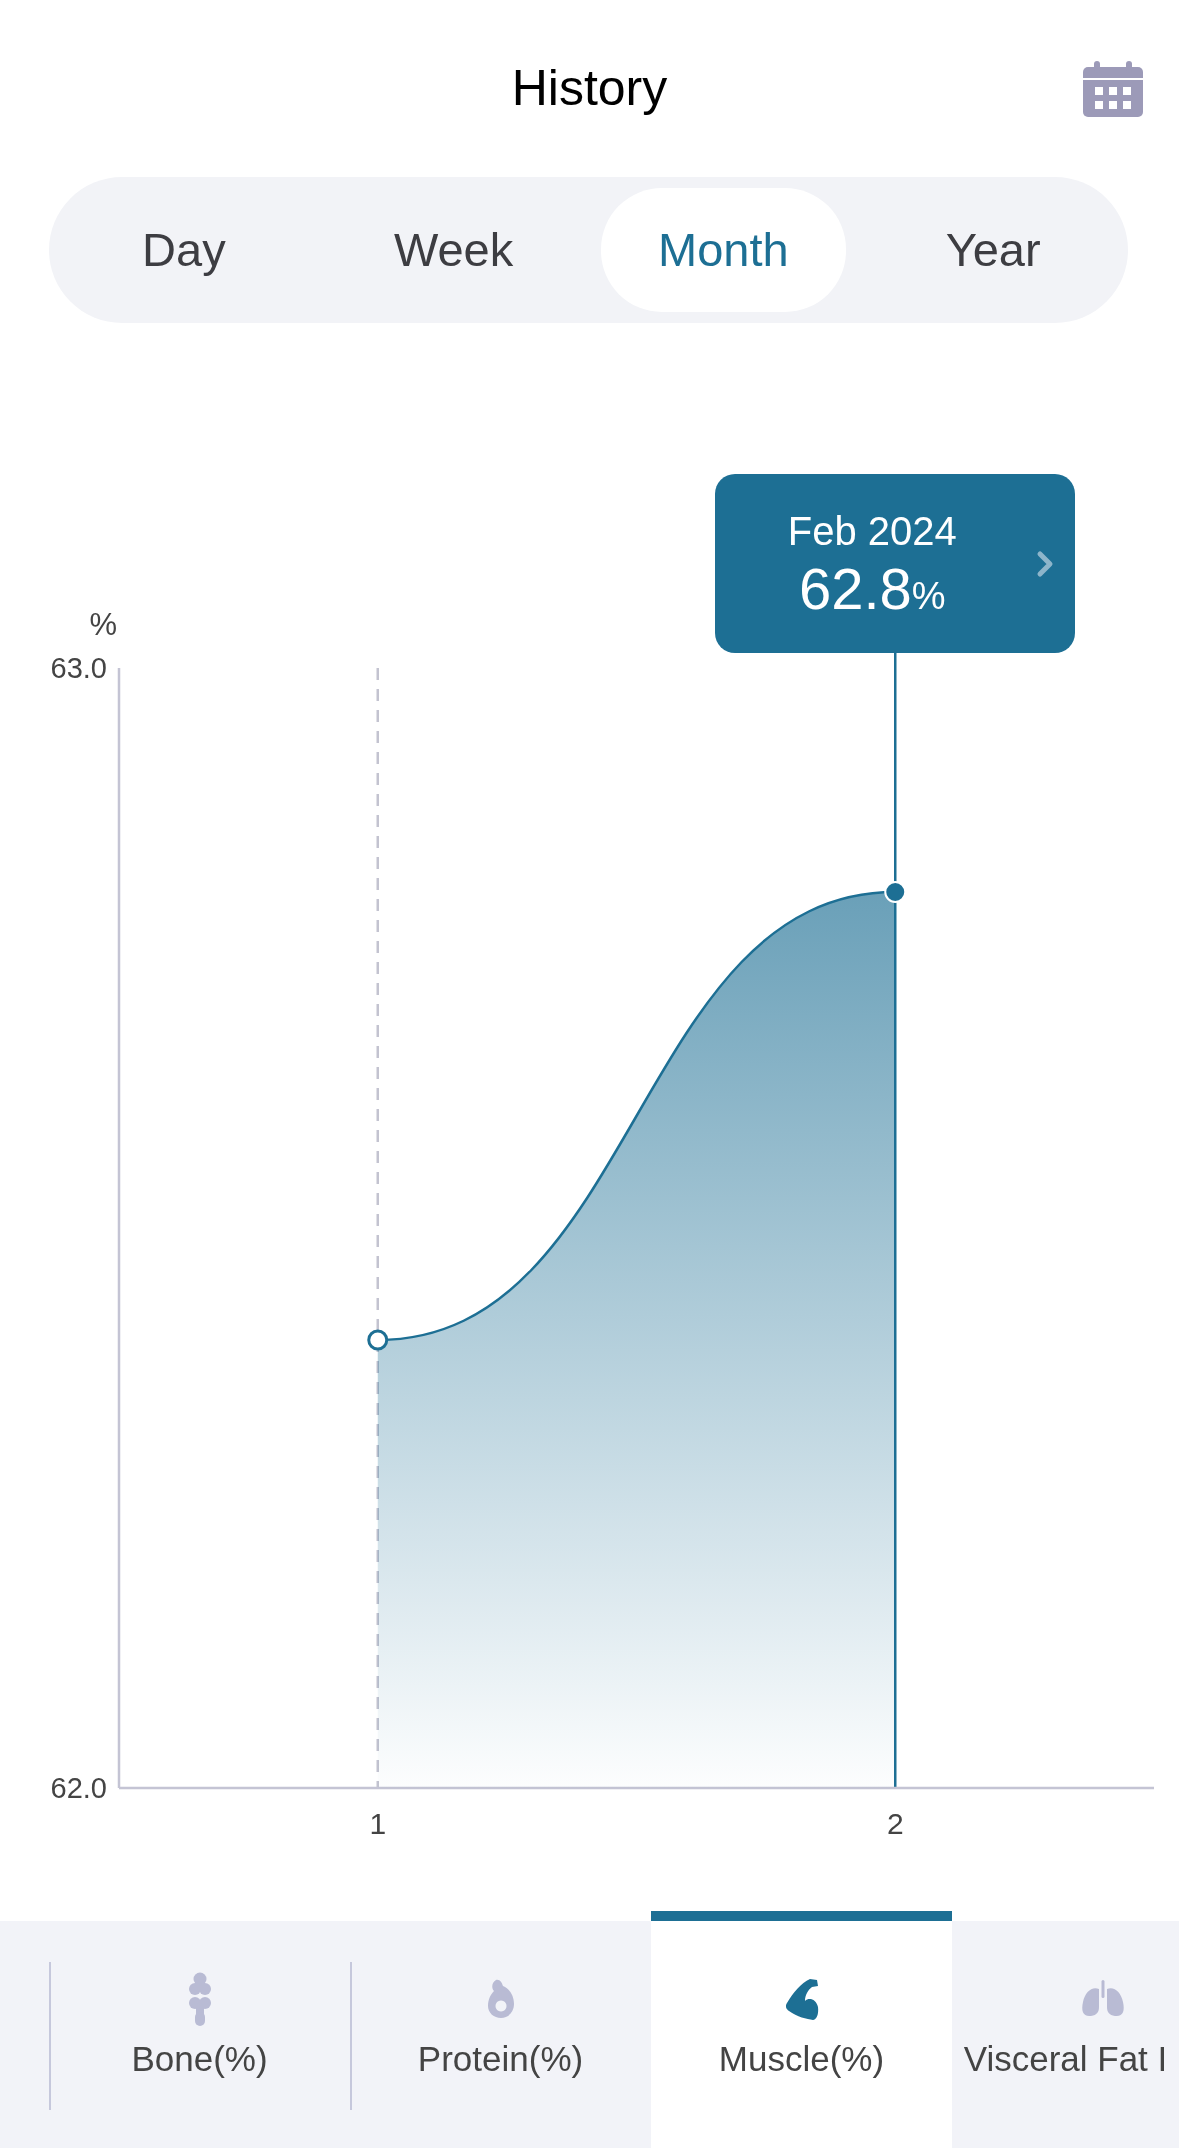 The width and height of the screenshot is (1179, 2148). Describe the element at coordinates (500, 1999) in the screenshot. I see `egg-icon` at that location.